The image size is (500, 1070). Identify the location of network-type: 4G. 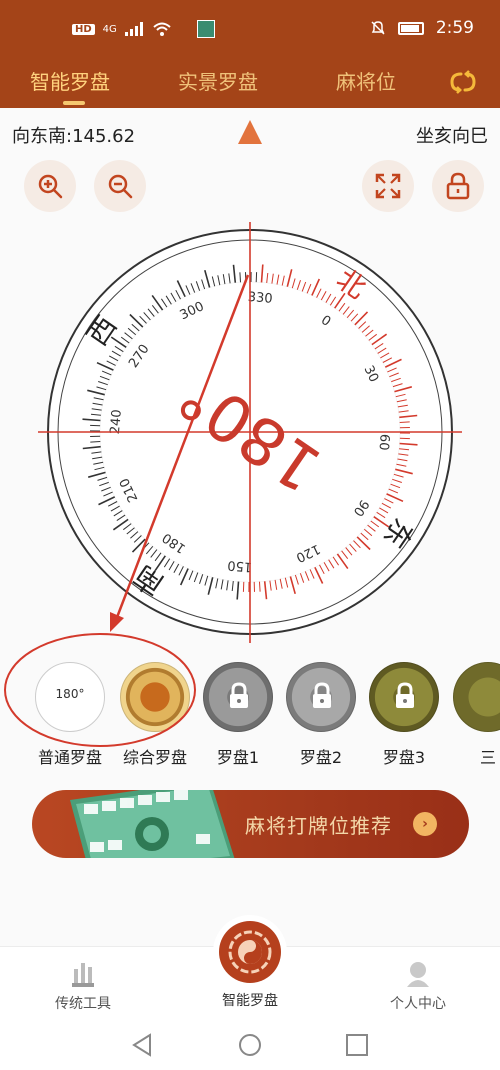
(109, 29).